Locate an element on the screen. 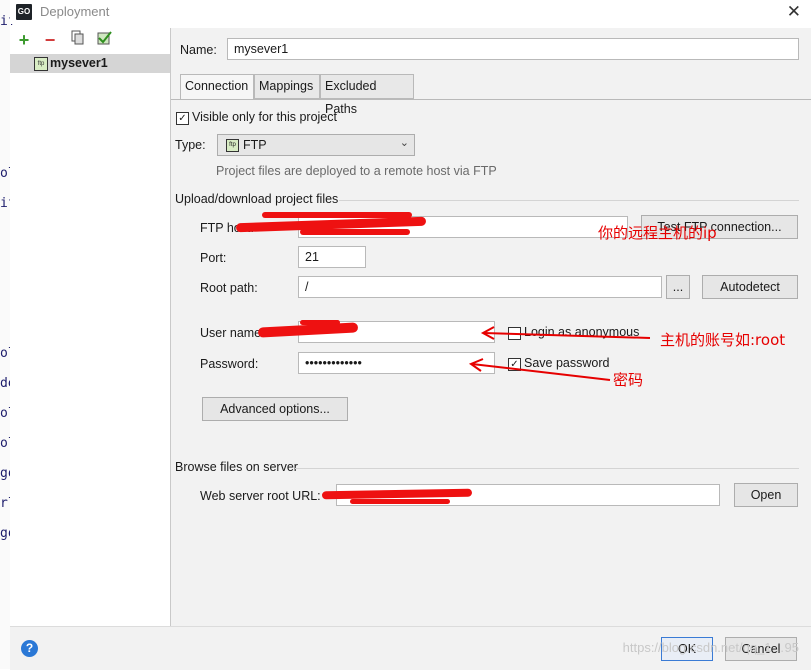  host-annotation: 你的远程主机的ip is located at coordinates (657, 233).